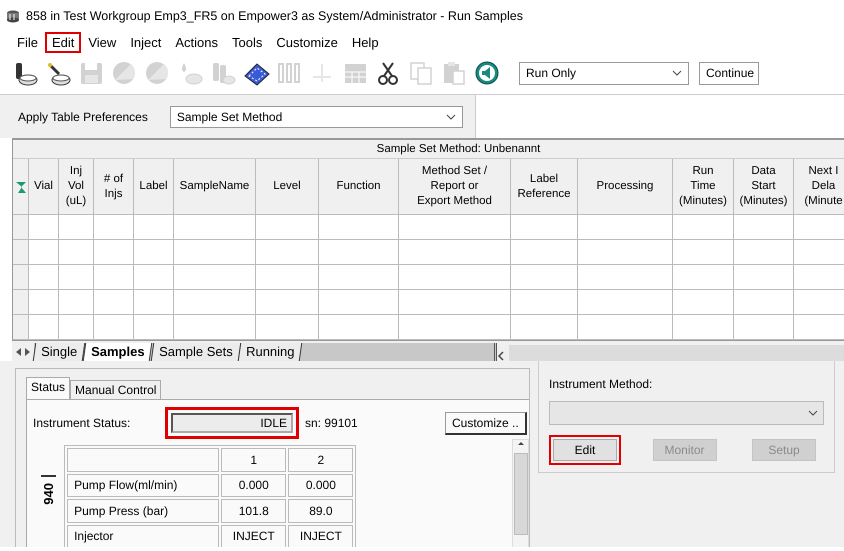 The image size is (844, 551). I want to click on menu-item: Edit, so click(63, 42).